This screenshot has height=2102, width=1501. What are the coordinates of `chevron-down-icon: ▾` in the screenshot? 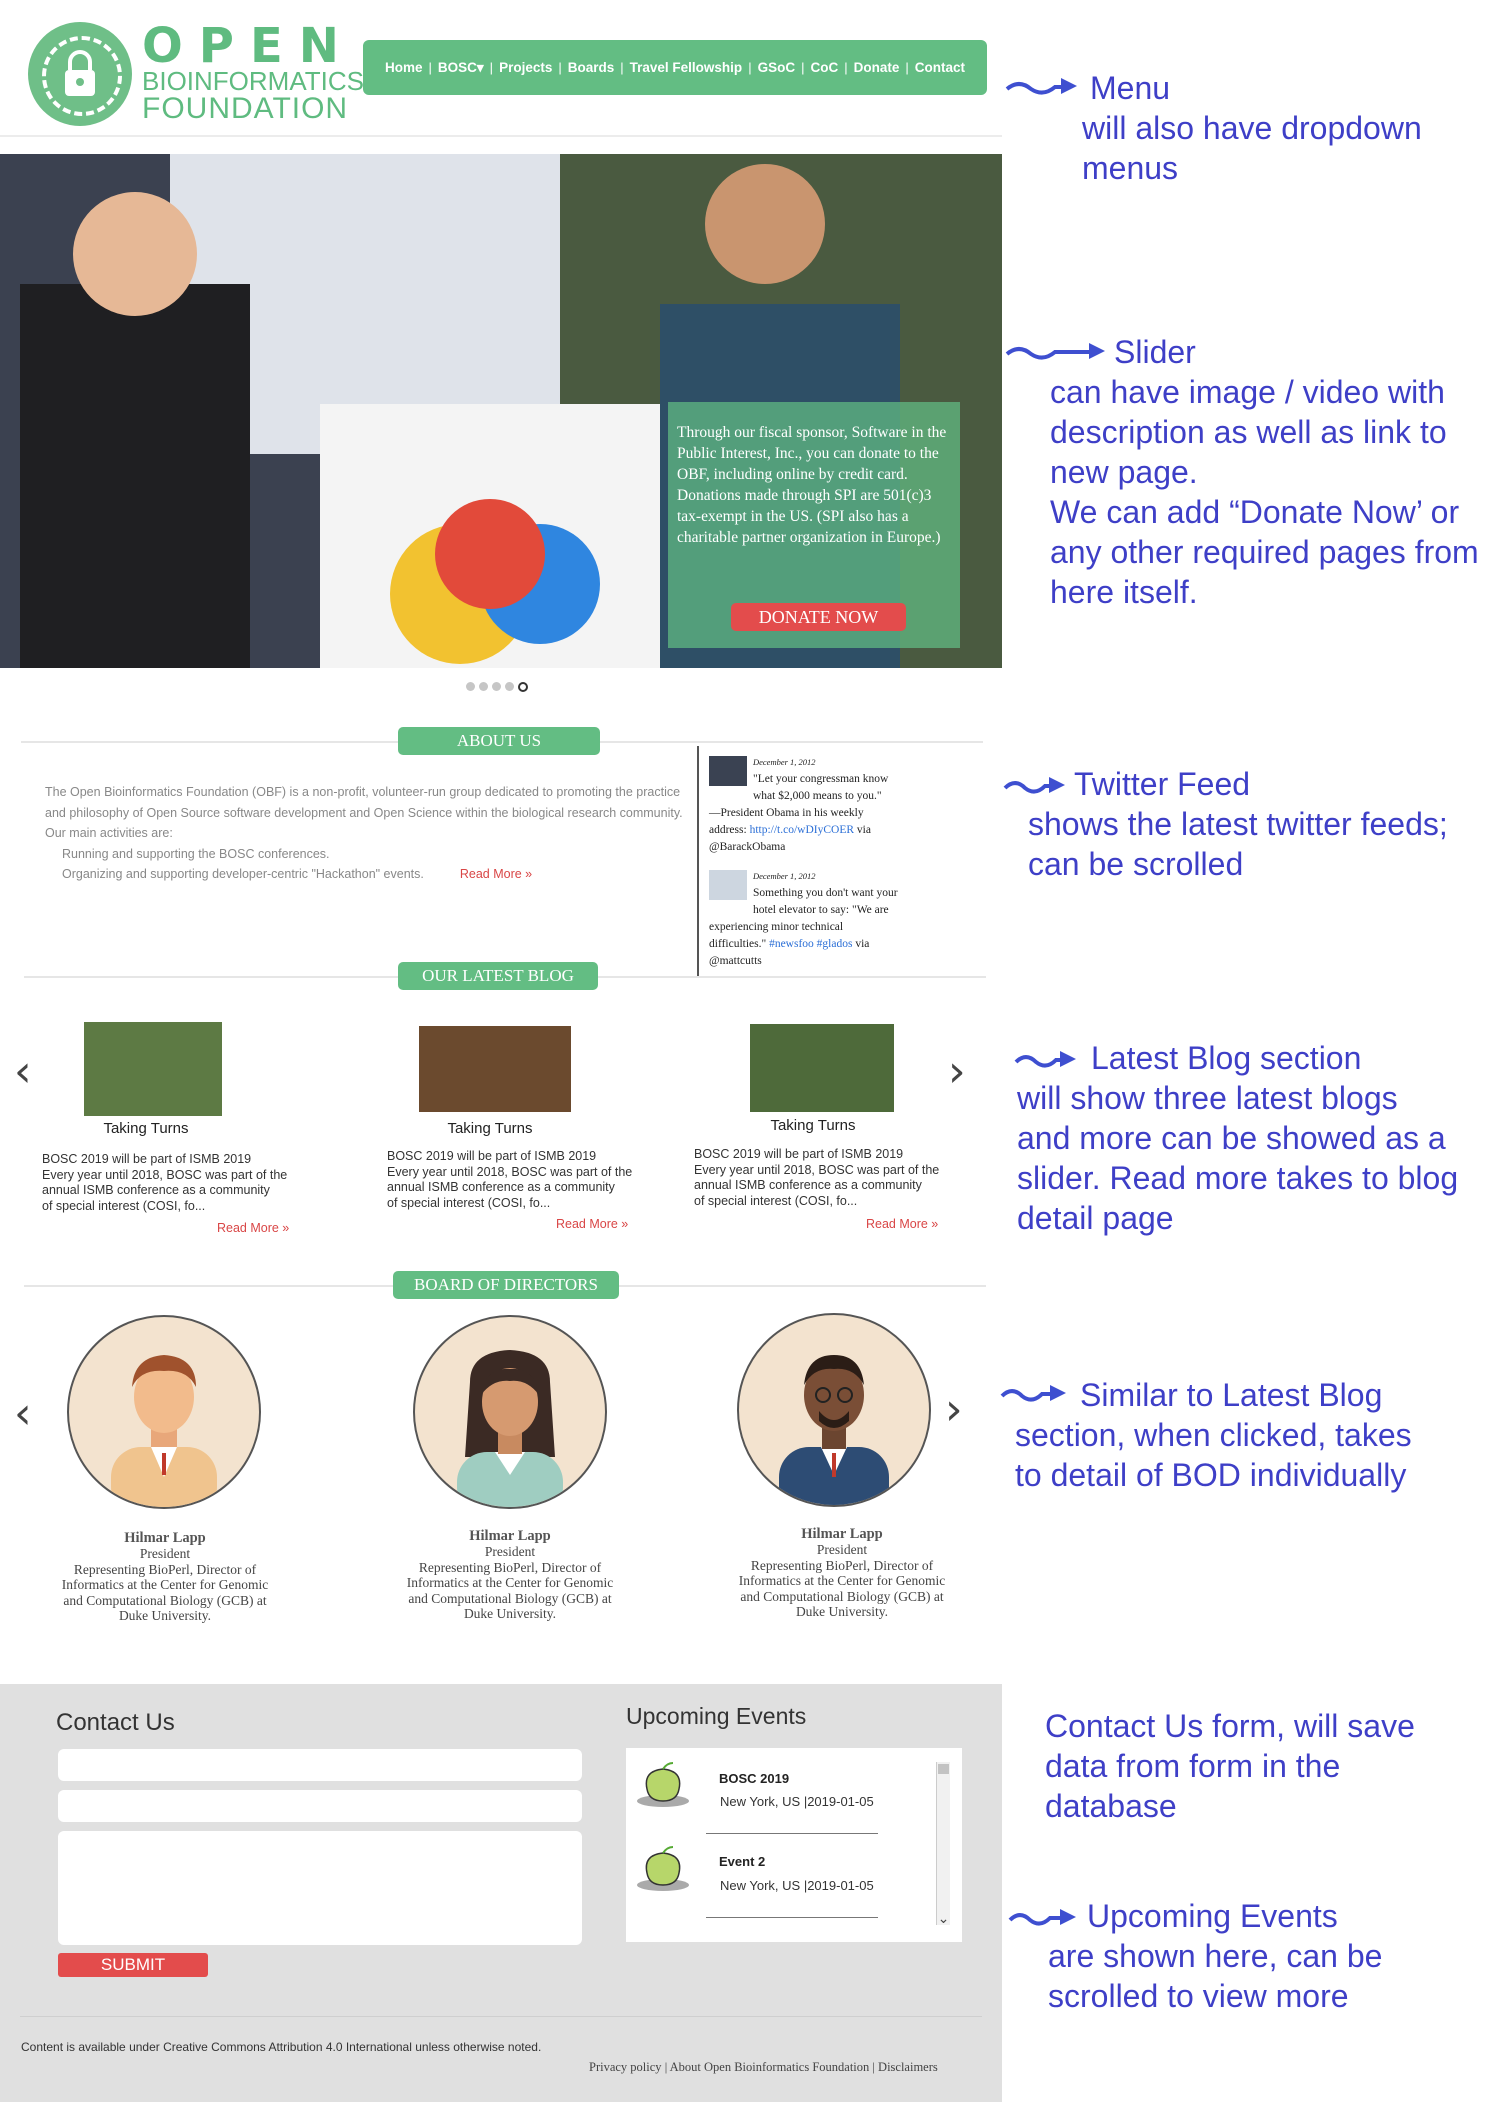 It's located at (480, 67).